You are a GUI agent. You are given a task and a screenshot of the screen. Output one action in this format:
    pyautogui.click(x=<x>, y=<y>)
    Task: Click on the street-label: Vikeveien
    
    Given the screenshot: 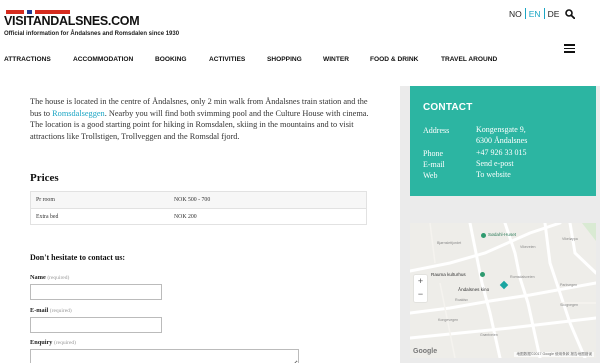 What is the action you would take?
    pyautogui.click(x=528, y=247)
    